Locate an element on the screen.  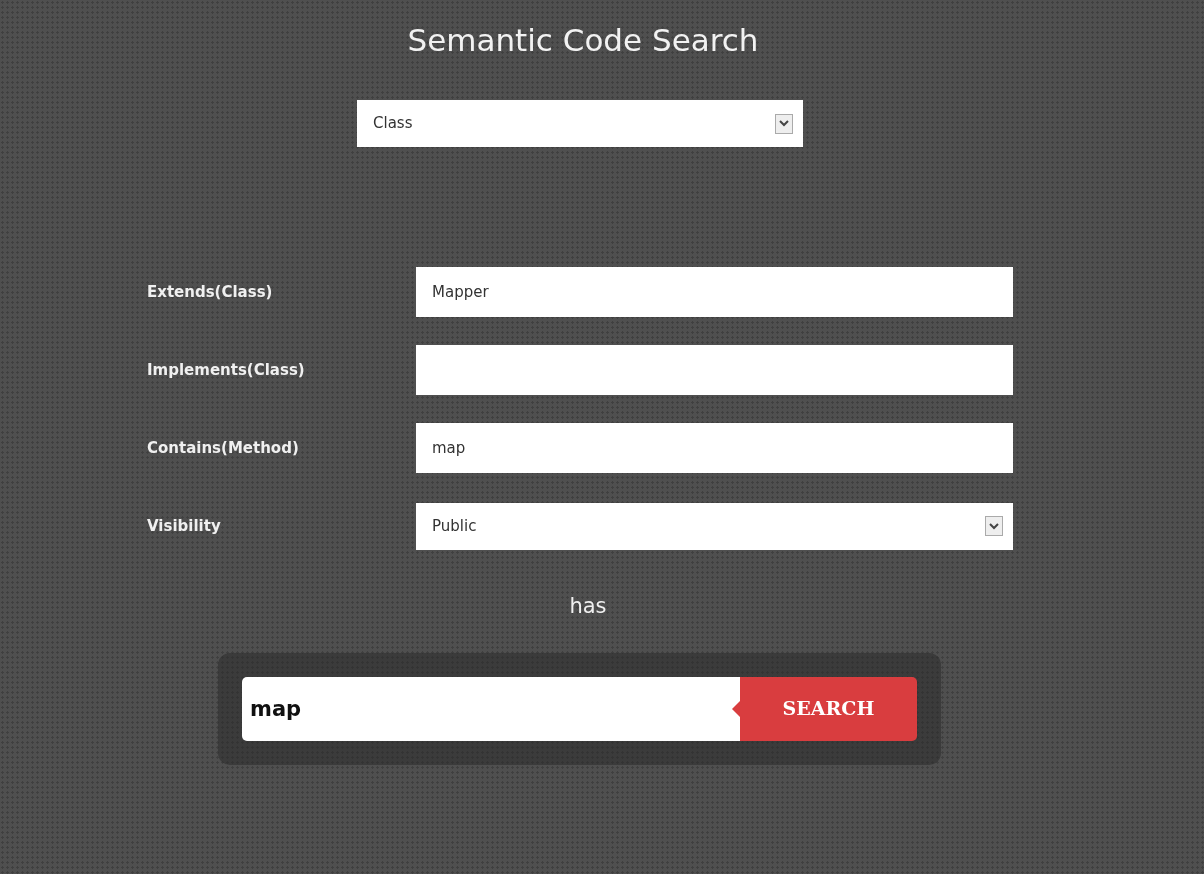
visibility-dropdown: Public is located at coordinates (714, 526).